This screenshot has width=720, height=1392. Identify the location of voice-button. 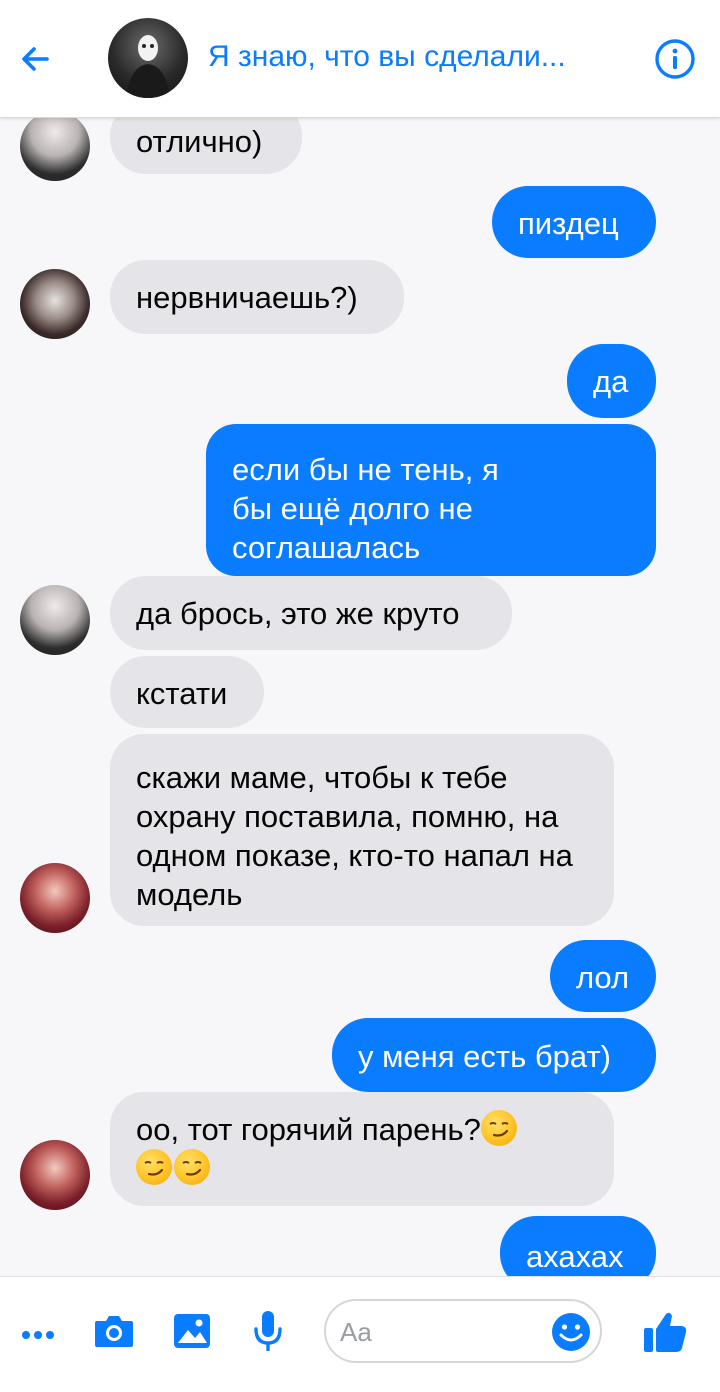
(268, 1331).